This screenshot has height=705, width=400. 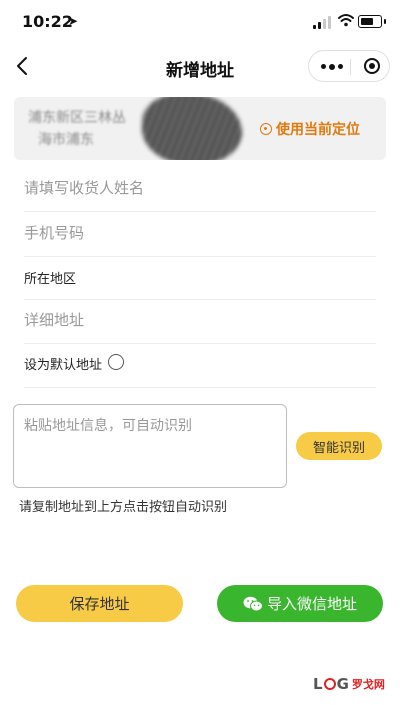 What do you see at coordinates (200, 67) in the screenshot?
I see `nav-bar: 新增地址` at bounding box center [200, 67].